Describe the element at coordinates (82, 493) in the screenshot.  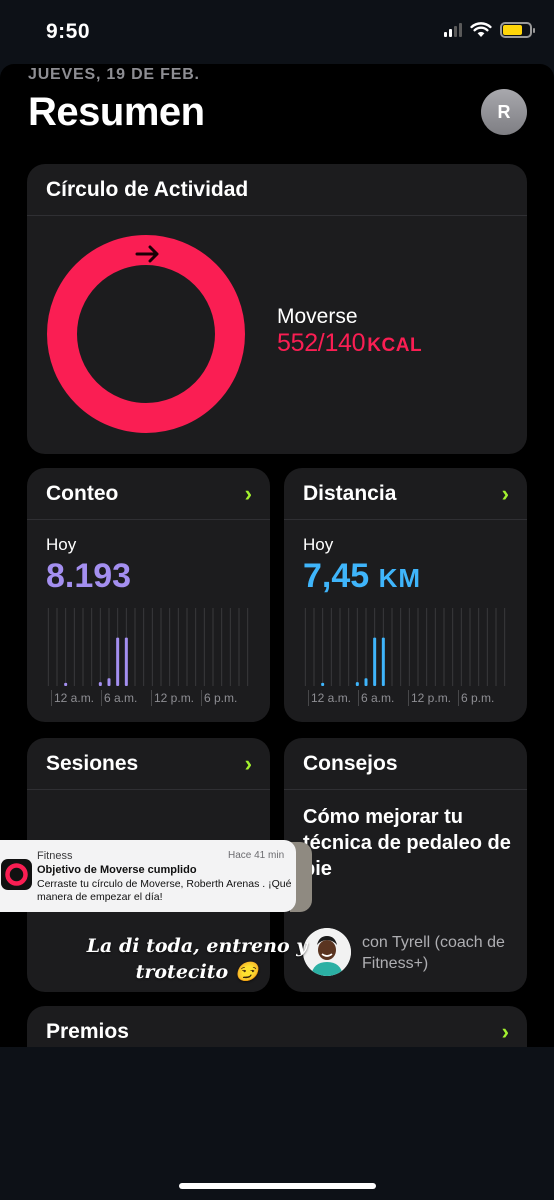
I see `steps-card-title: Conteo` at that location.